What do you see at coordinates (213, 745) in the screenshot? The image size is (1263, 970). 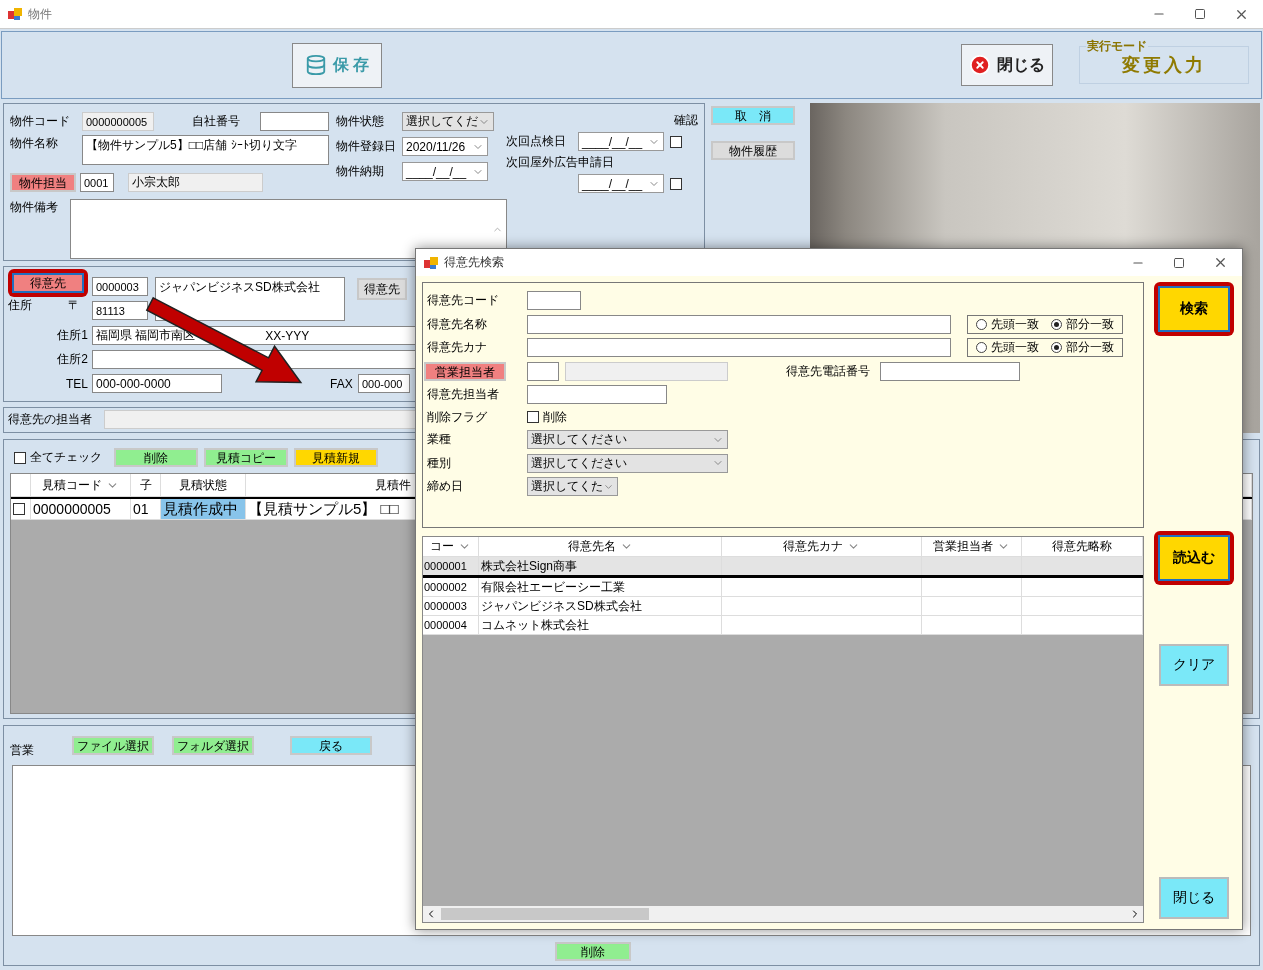 I see `file-button: フォルダ選択` at bounding box center [213, 745].